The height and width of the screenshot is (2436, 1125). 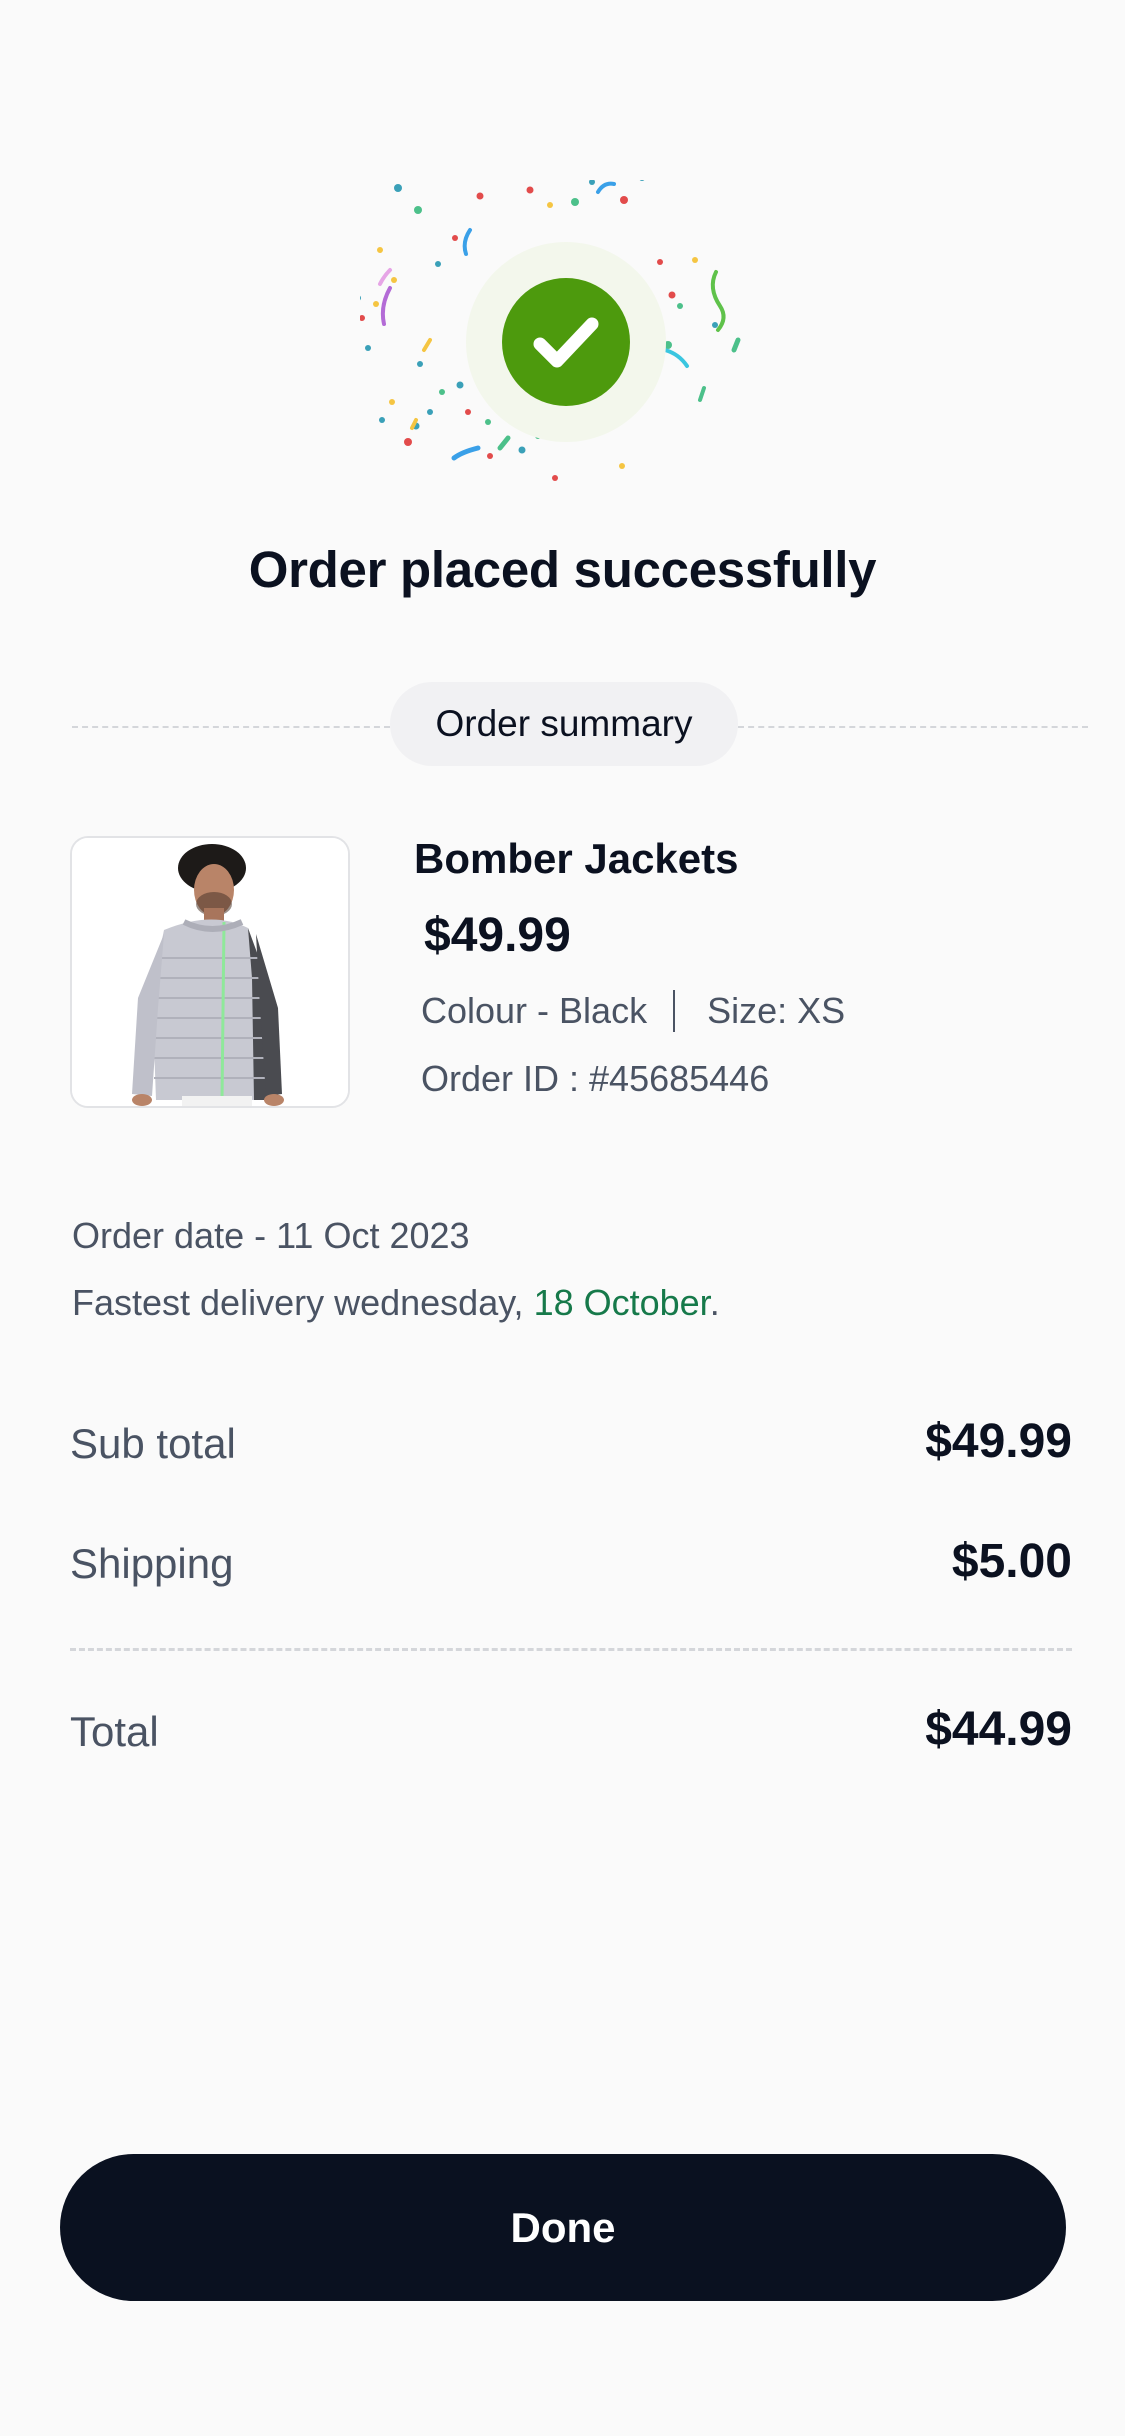 What do you see at coordinates (998, 1729) in the screenshot?
I see `total-value: $44.99` at bounding box center [998, 1729].